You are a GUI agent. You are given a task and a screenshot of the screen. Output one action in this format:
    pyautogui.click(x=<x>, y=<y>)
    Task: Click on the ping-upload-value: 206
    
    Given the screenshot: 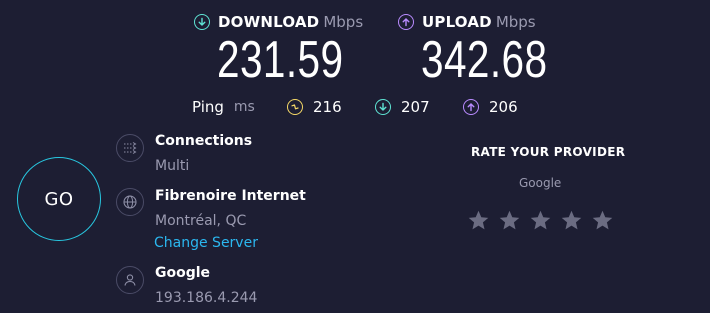 What is the action you would take?
    pyautogui.click(x=503, y=107)
    